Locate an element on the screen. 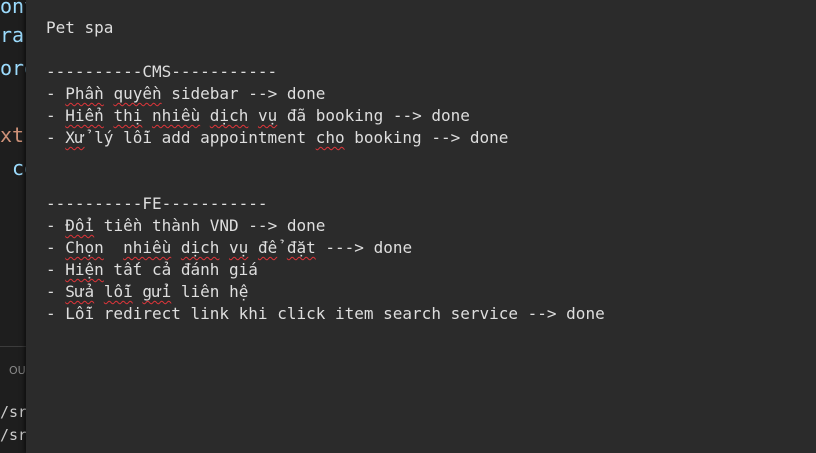  misspelled-word: quyền is located at coordinates (137, 93).